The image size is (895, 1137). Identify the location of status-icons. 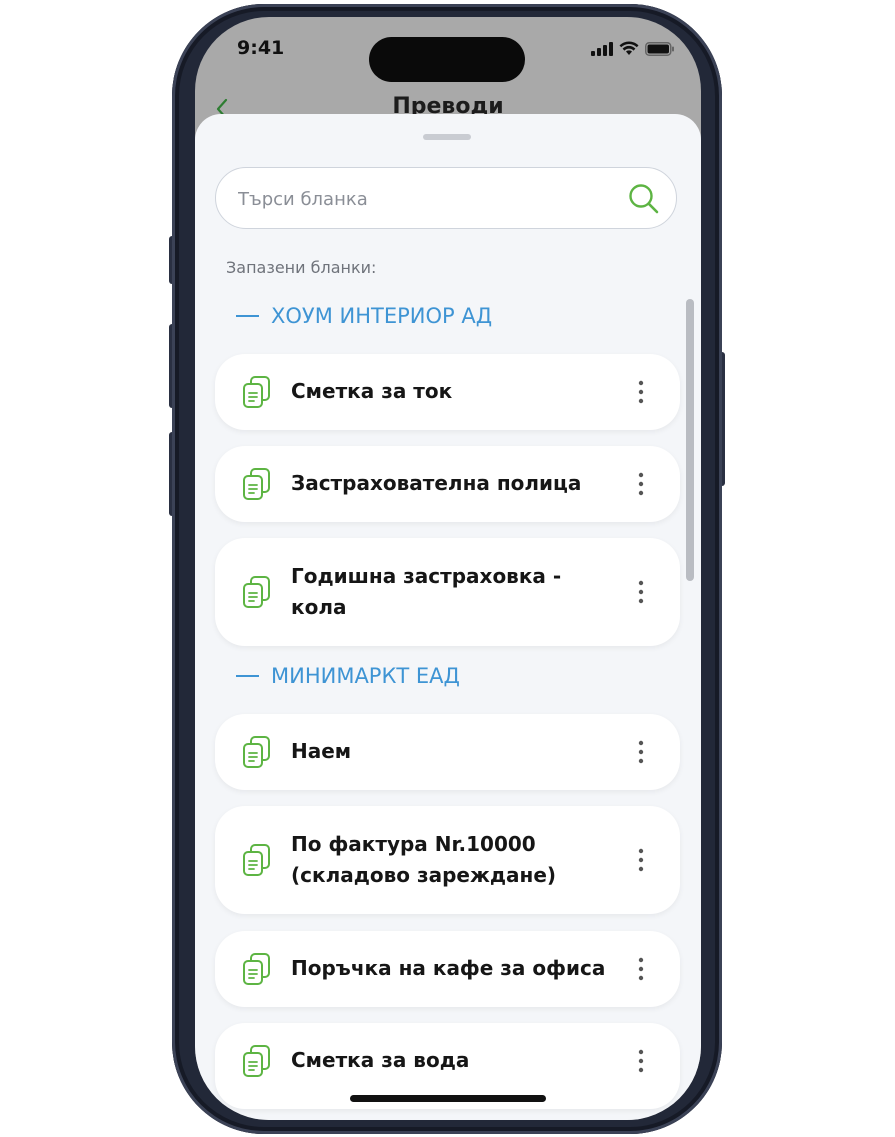
(633, 48).